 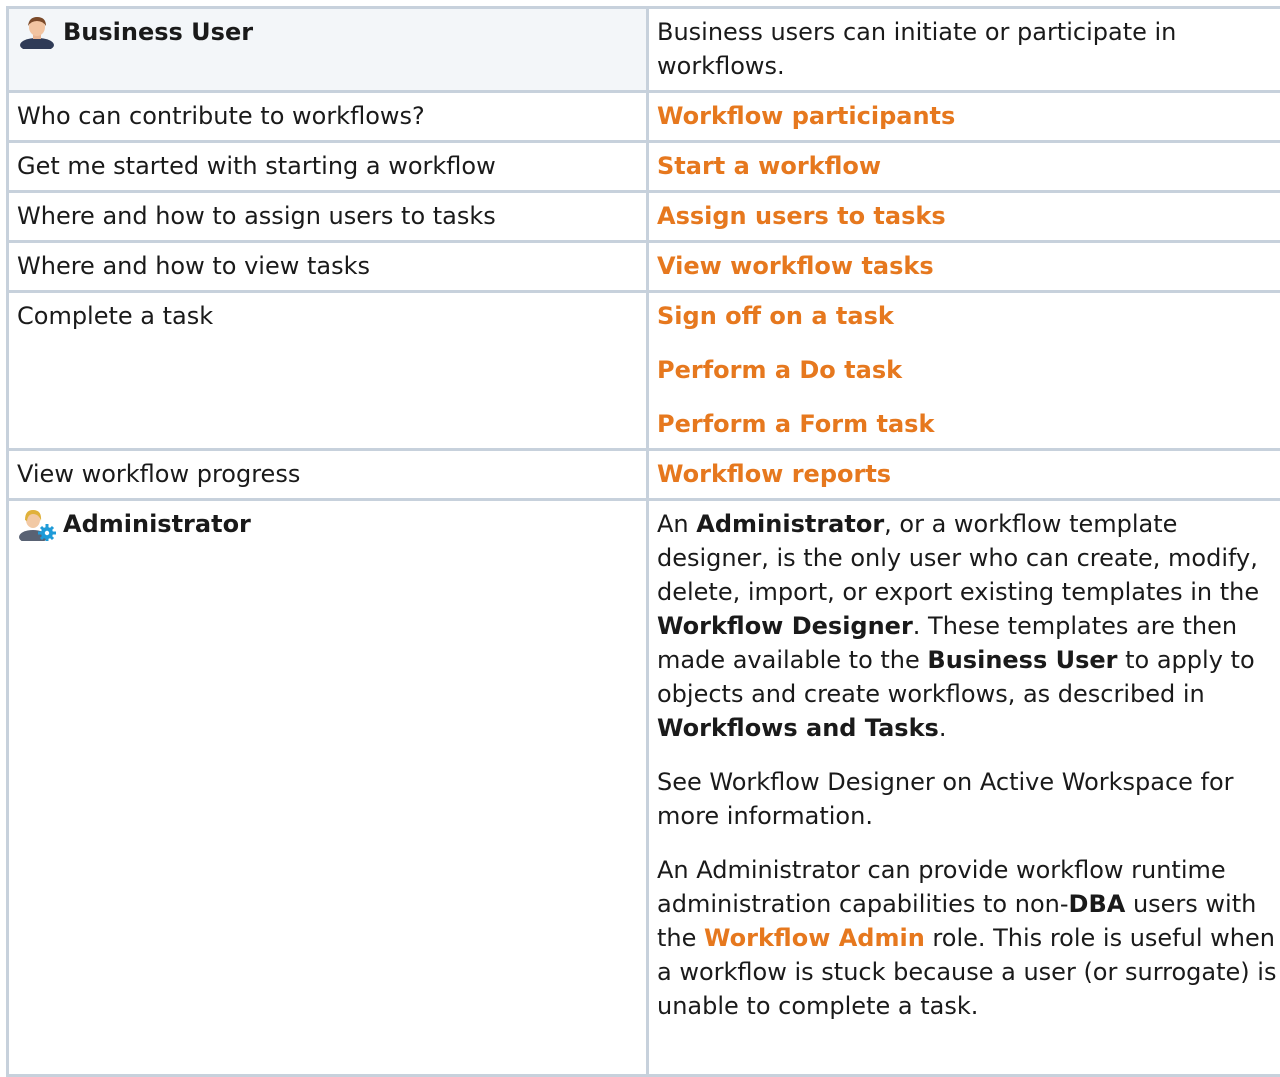 What do you see at coordinates (676, 524) in the screenshot?
I see `text: An` at bounding box center [676, 524].